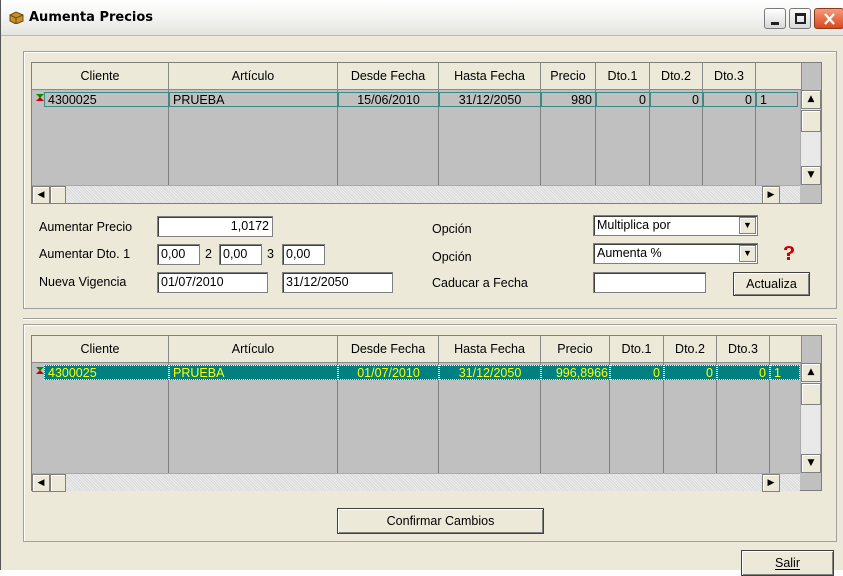 This screenshot has height=576, width=843. Describe the element at coordinates (452, 229) in the screenshot. I see `opcion1-label: Opción` at that location.